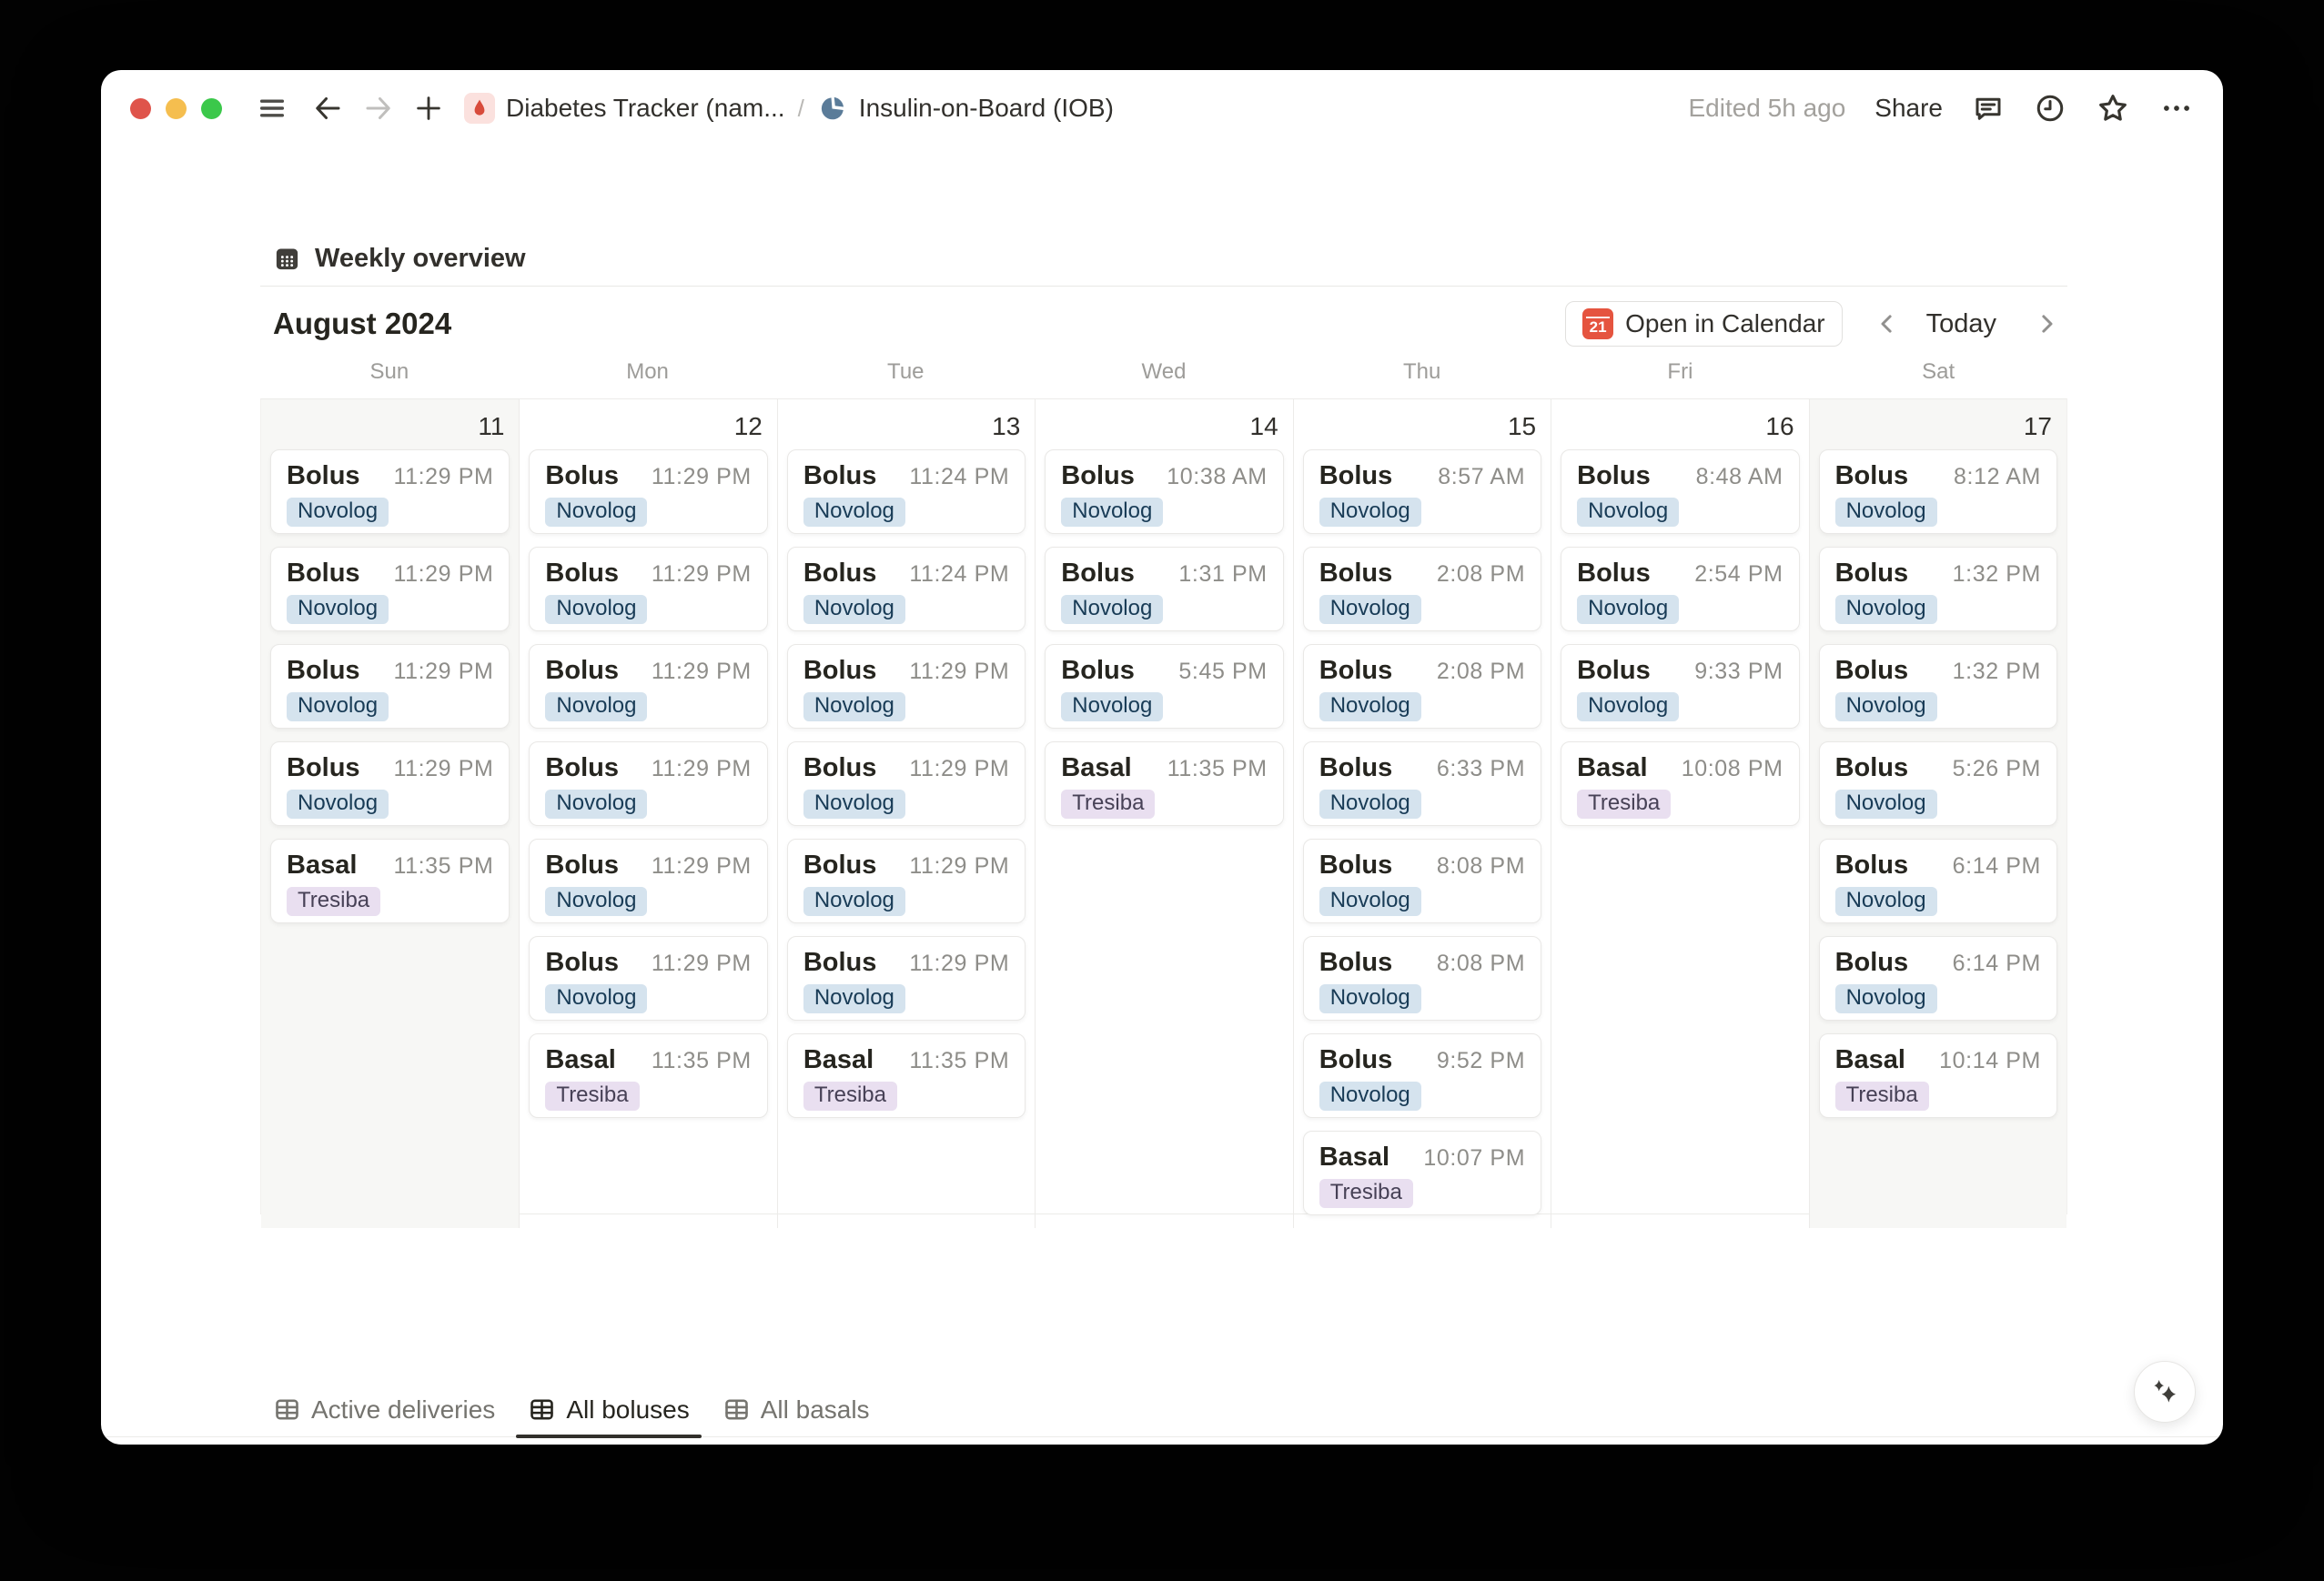 This screenshot has height=1581, width=2324. Describe the element at coordinates (1163, 286) in the screenshot. I see `header-divider` at that location.